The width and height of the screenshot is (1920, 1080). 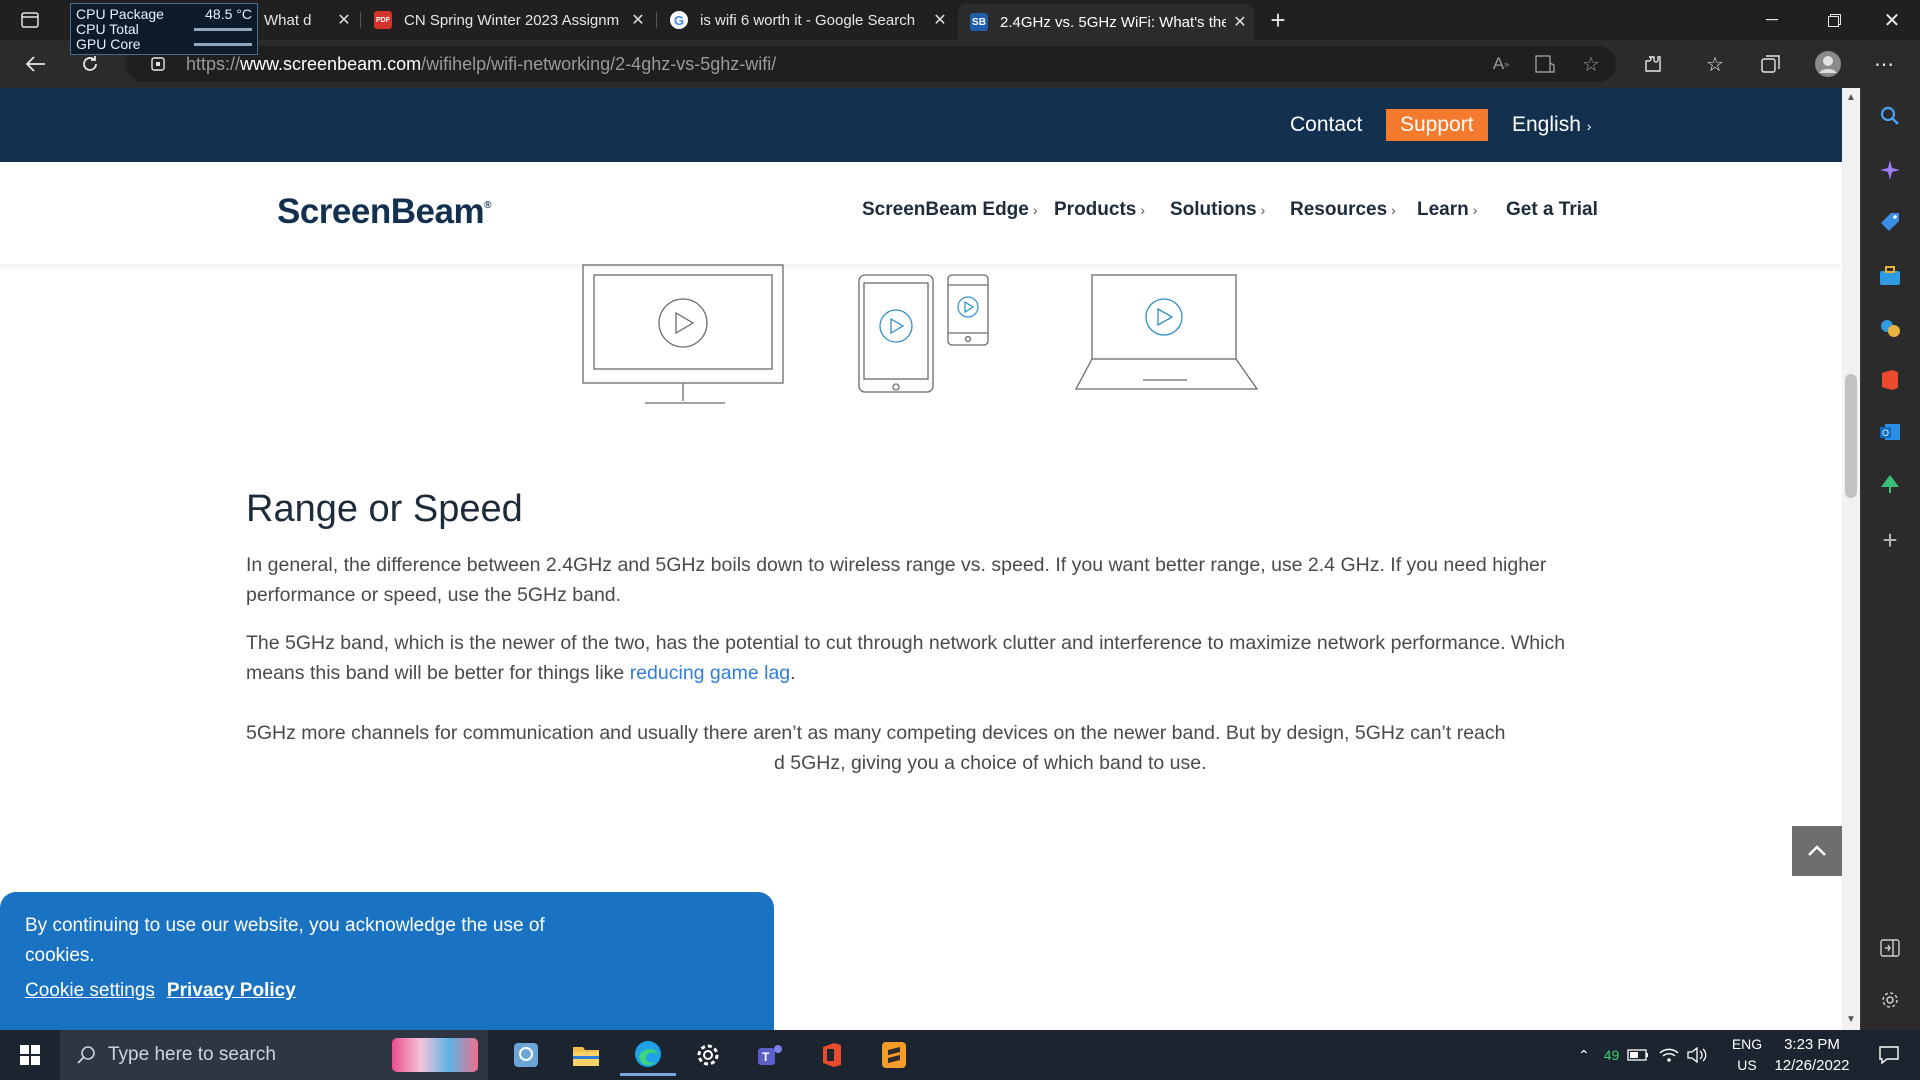 What do you see at coordinates (1669, 1055) in the screenshot?
I see `wifi-icon` at bounding box center [1669, 1055].